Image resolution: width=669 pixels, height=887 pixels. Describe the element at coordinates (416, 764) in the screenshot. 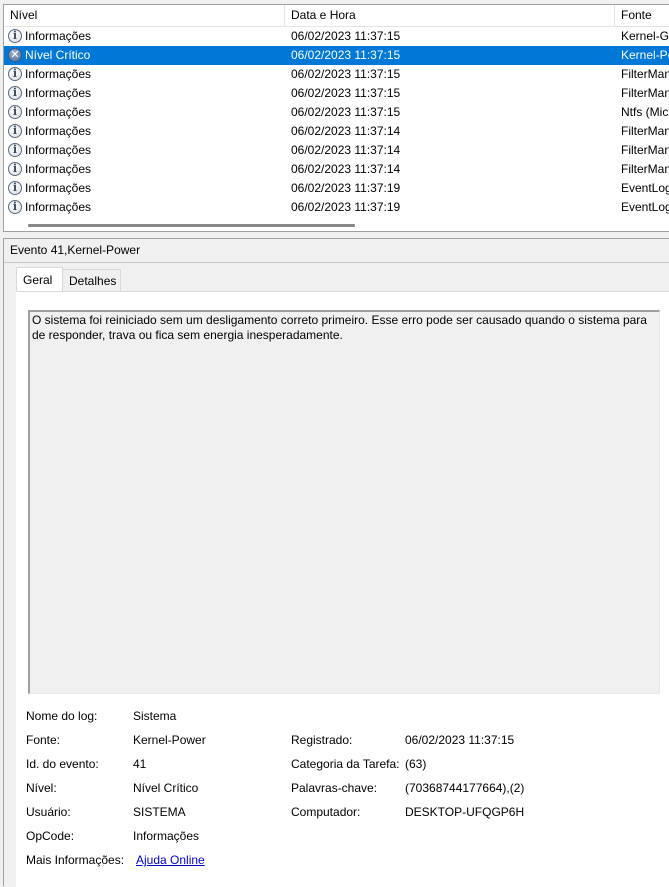

I see `task-category-value: (63)` at that location.